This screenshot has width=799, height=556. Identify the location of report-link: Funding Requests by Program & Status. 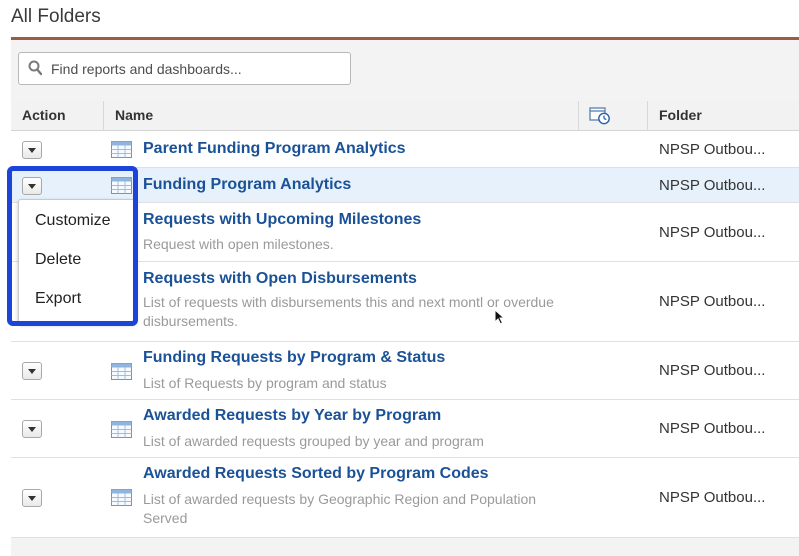
(294, 358).